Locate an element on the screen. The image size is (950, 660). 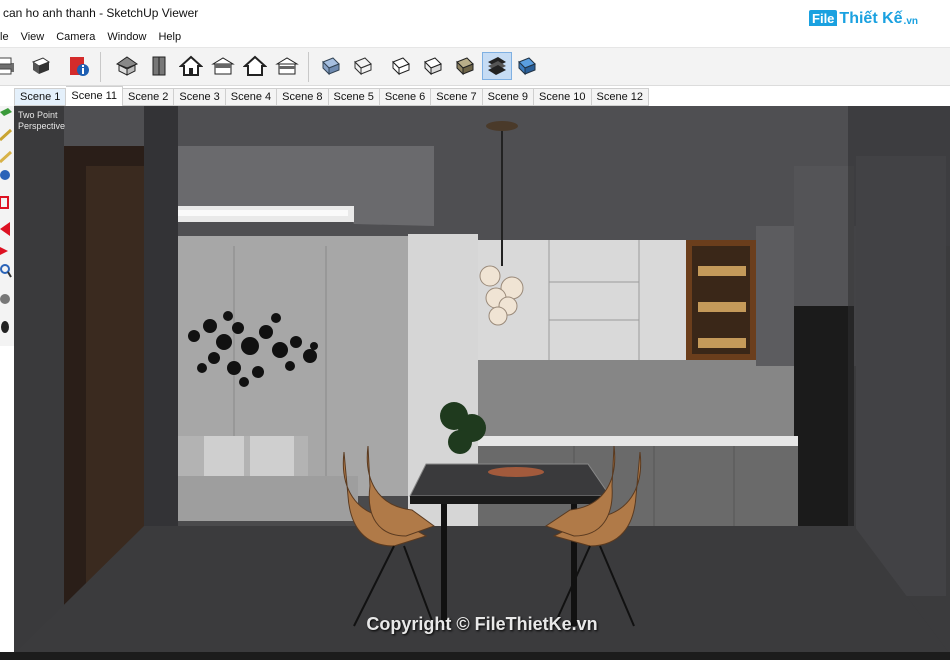
status-strip is located at coordinates (475, 656).